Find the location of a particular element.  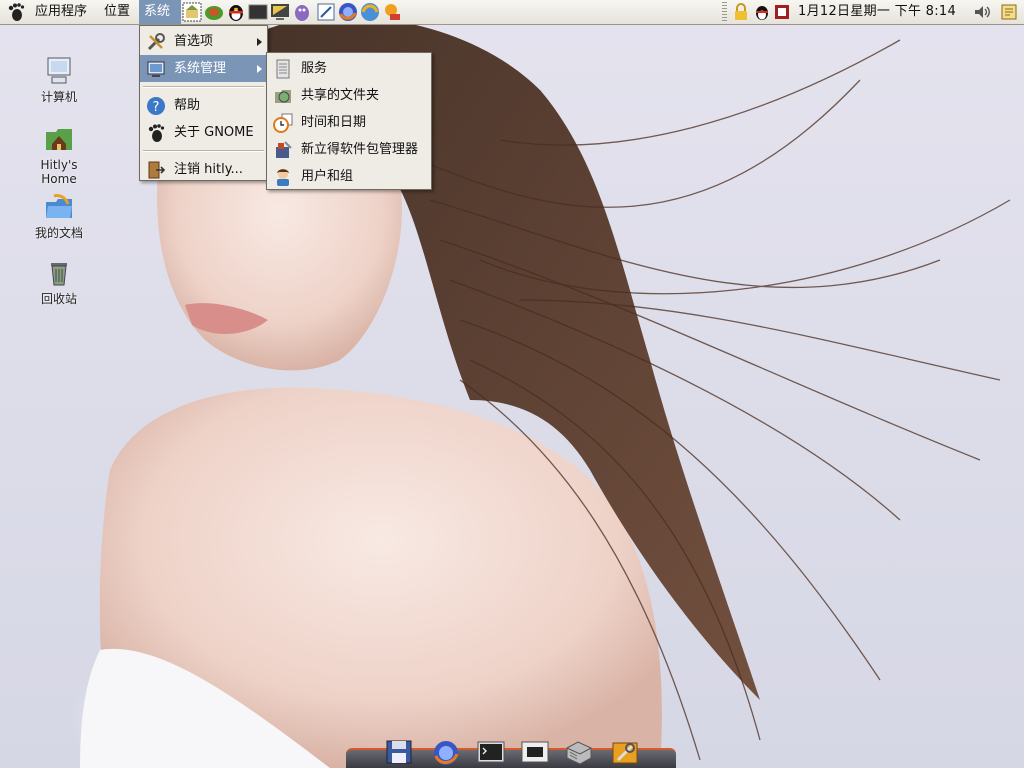

top-panel: 应用程序 位置 系统 1月12日星期一 下午 8:14 is located at coordinates (512, 12).